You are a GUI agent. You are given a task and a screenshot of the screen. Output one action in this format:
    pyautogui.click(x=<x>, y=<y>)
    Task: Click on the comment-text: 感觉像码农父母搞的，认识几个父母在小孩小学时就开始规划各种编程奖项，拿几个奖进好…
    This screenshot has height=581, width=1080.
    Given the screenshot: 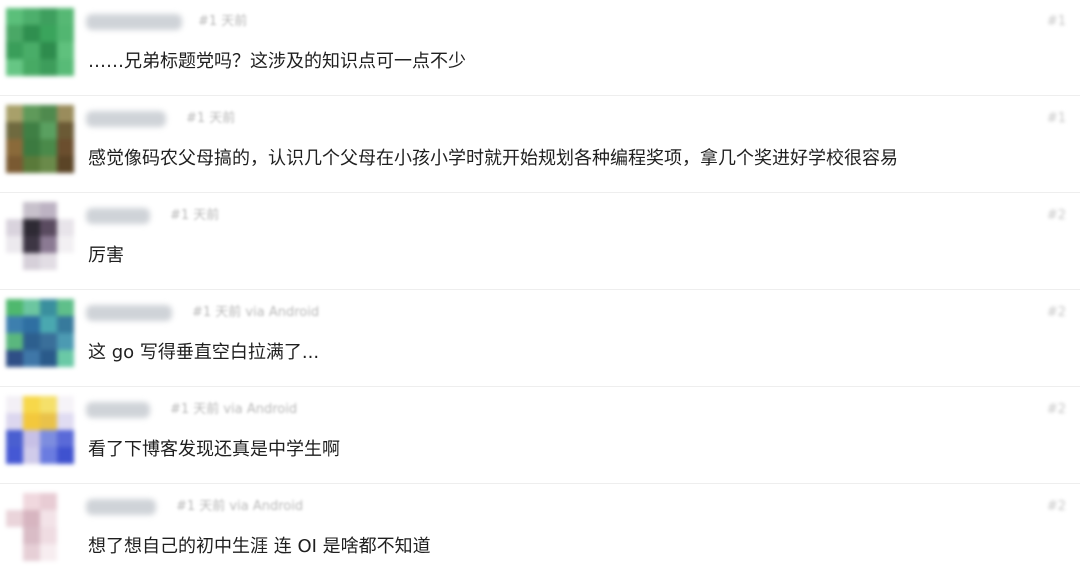 What is the action you would take?
    pyautogui.click(x=493, y=158)
    